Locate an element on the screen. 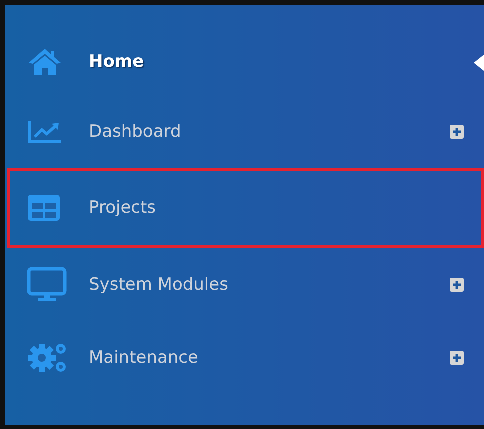 This screenshot has width=484, height=429. menu-label: System Modules is located at coordinates (158, 284).